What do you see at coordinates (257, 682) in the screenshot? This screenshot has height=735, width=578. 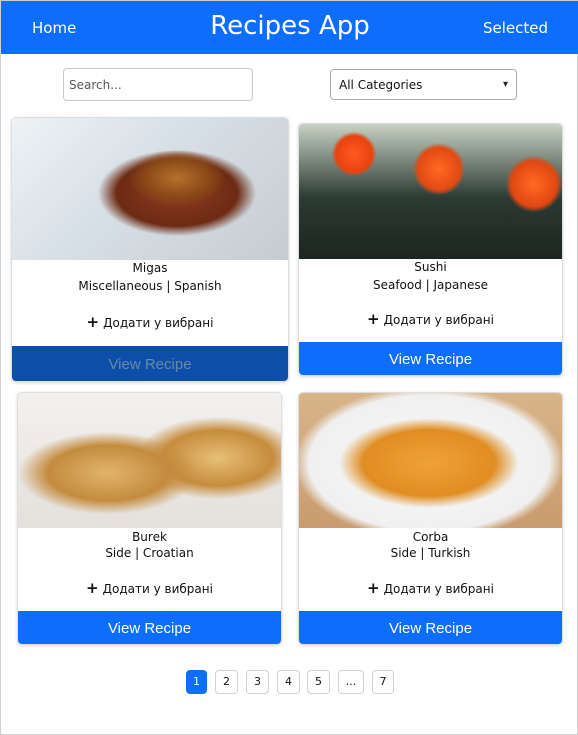 I see `page-button-3: 3` at bounding box center [257, 682].